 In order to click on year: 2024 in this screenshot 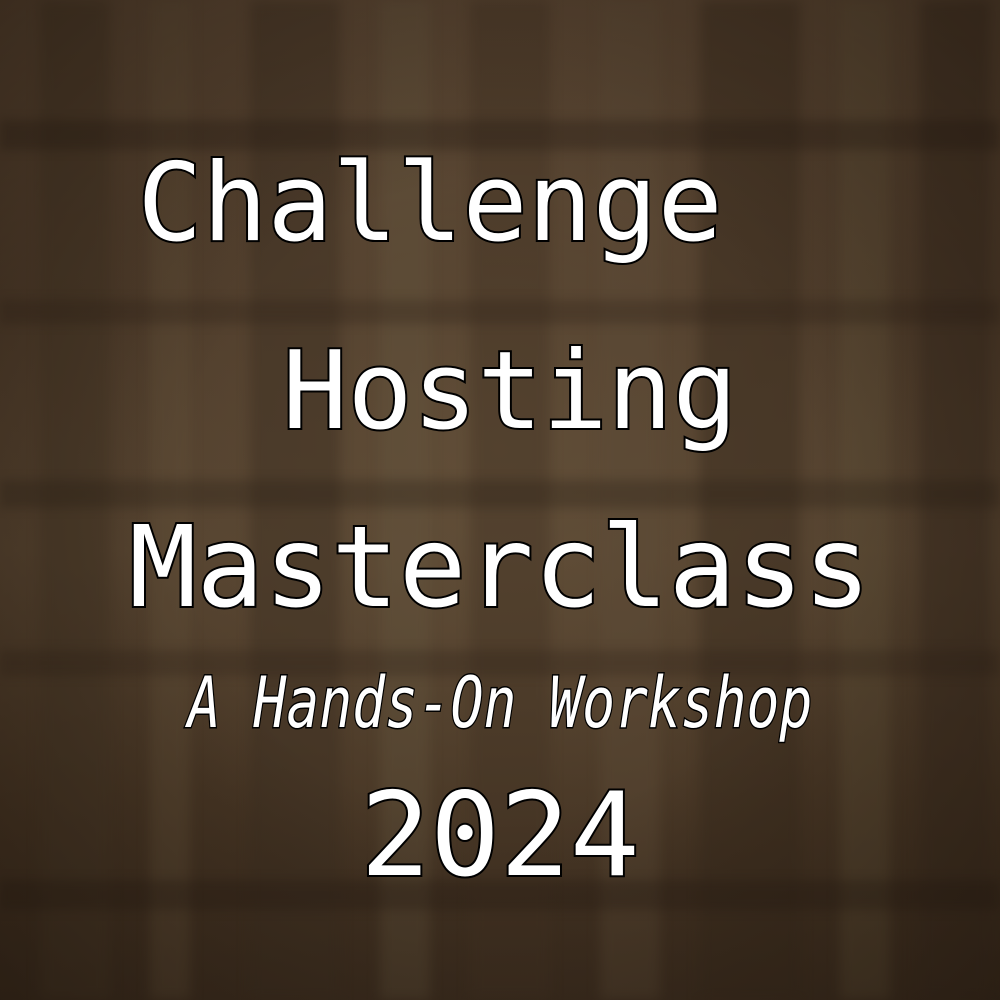, I will do `click(499, 835)`.